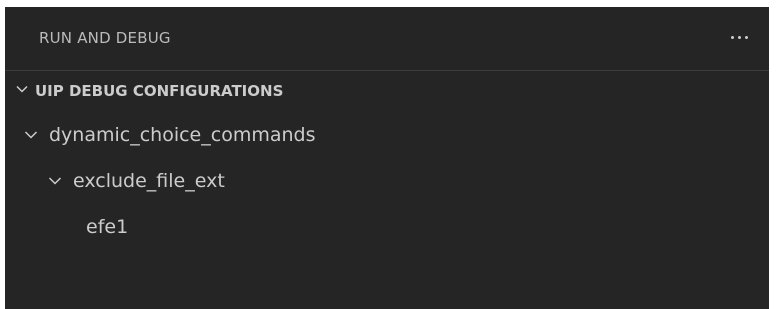 This screenshot has width=778, height=309. I want to click on tree-item-exclude-file-ext: exclude_file_ext, so click(387, 183).